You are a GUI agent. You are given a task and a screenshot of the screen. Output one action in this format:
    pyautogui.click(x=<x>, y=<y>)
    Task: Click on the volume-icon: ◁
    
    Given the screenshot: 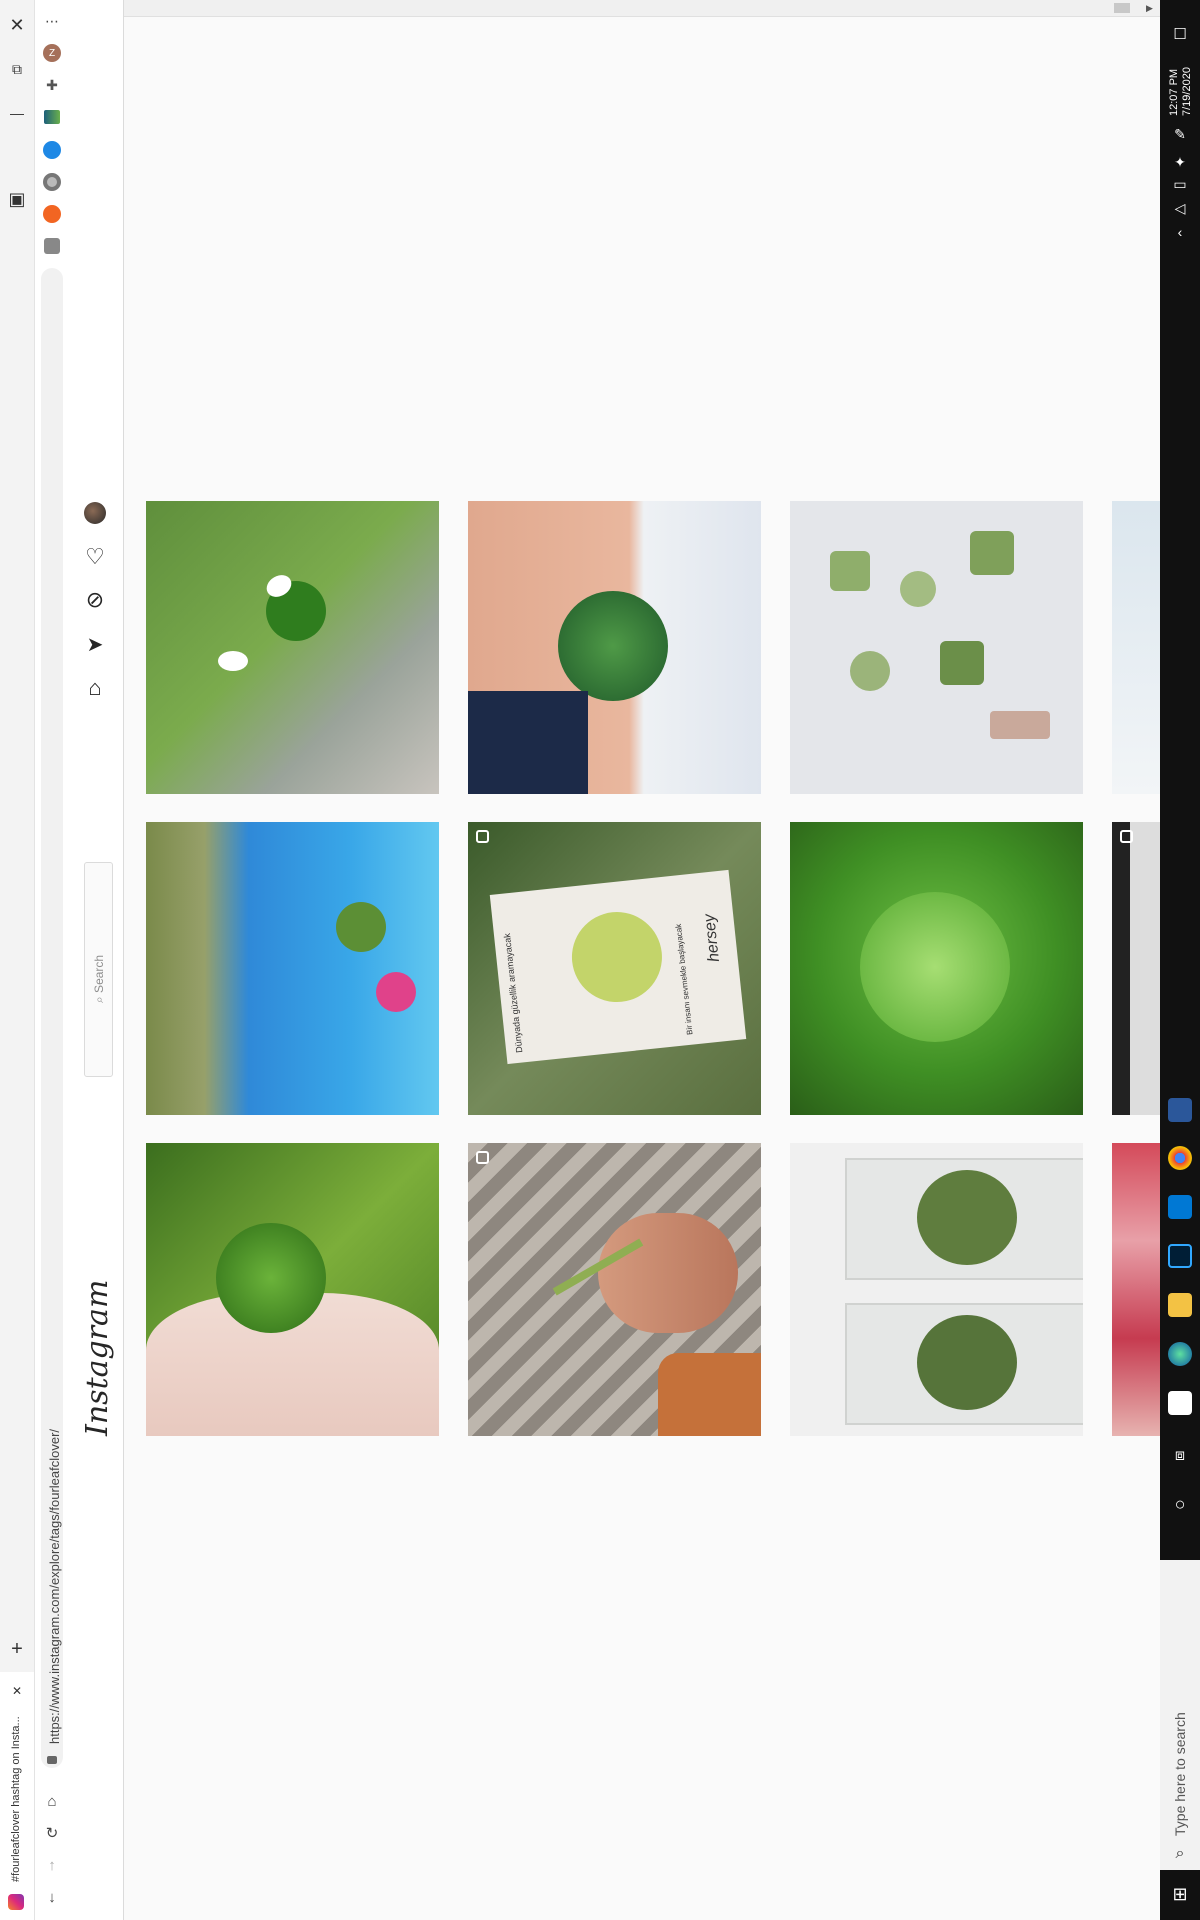 What is the action you would take?
    pyautogui.click(x=1180, y=208)
    